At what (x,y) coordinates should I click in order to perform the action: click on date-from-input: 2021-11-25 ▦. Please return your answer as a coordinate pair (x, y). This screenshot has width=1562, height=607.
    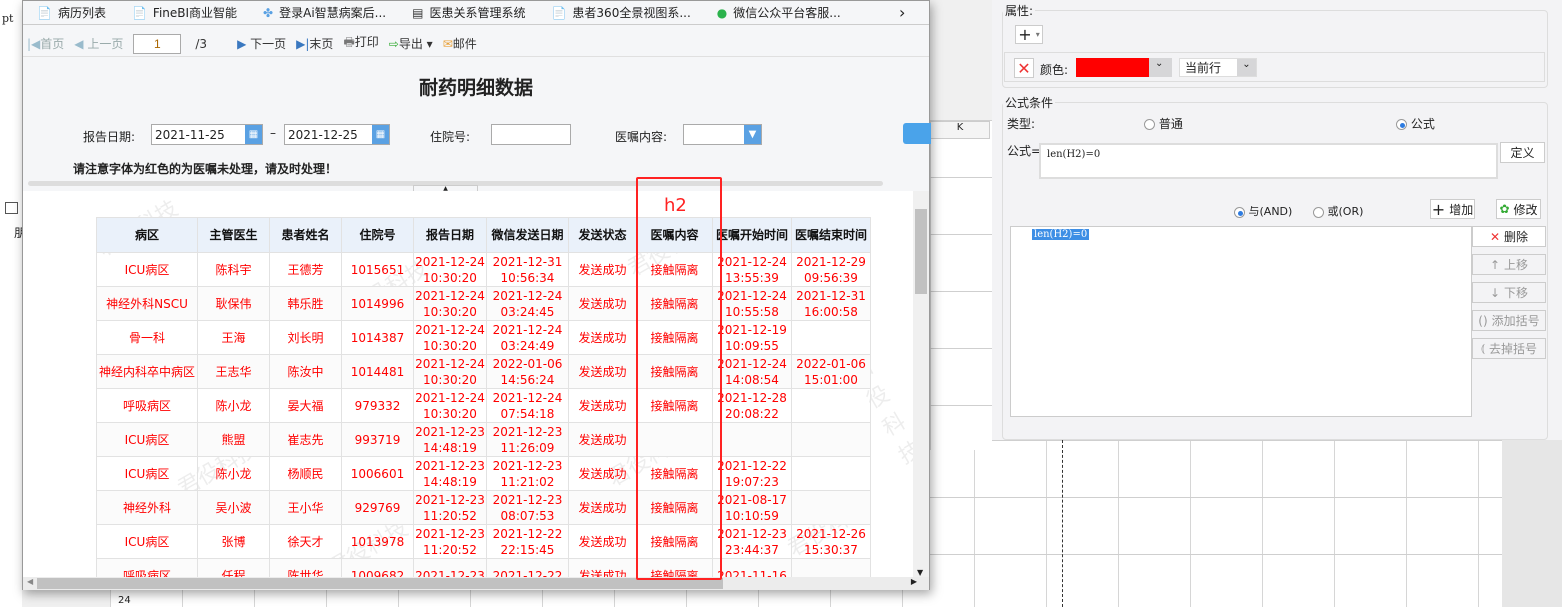
    Looking at the image, I should click on (207, 134).